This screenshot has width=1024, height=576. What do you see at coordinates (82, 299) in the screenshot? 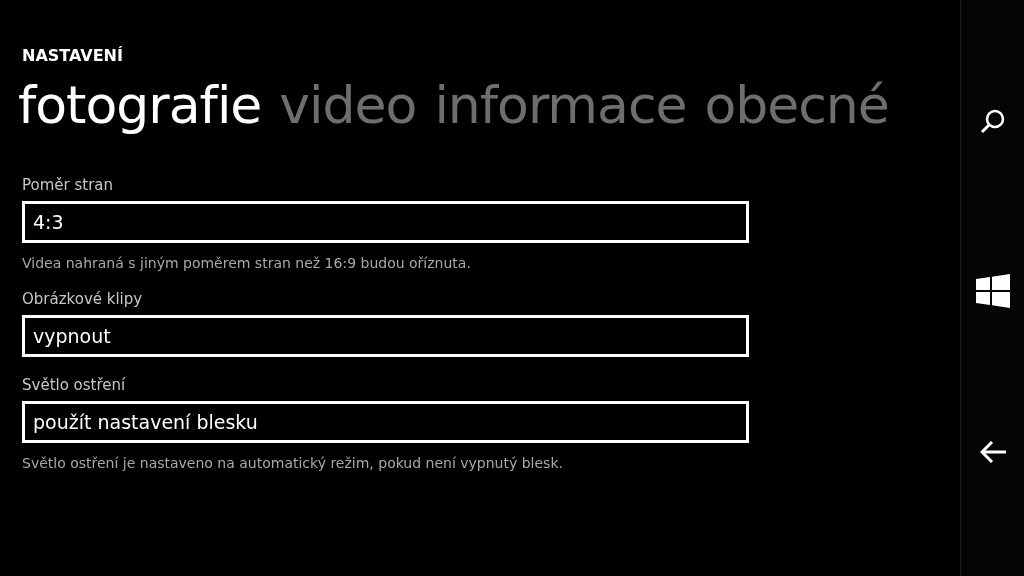
I see `setting-label: Obrázkové klipy` at bounding box center [82, 299].